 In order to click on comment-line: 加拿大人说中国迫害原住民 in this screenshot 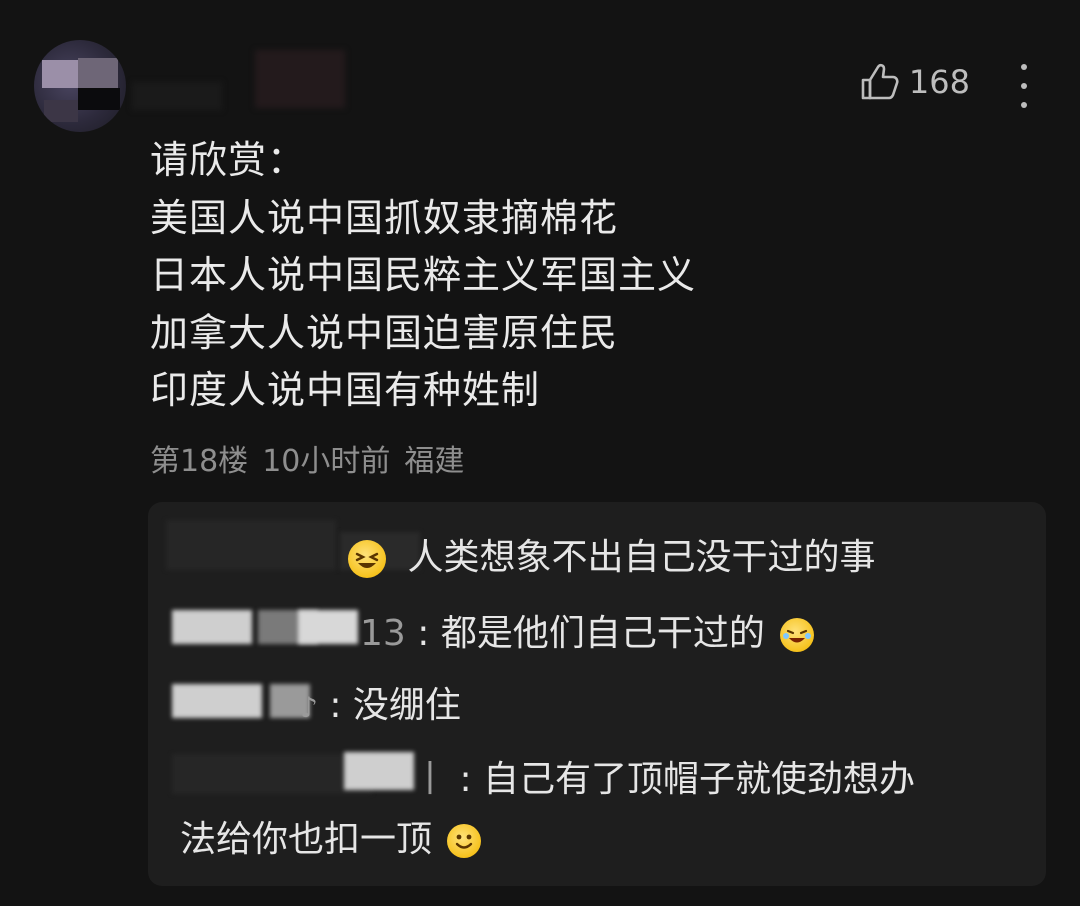, I will do `click(384, 332)`.